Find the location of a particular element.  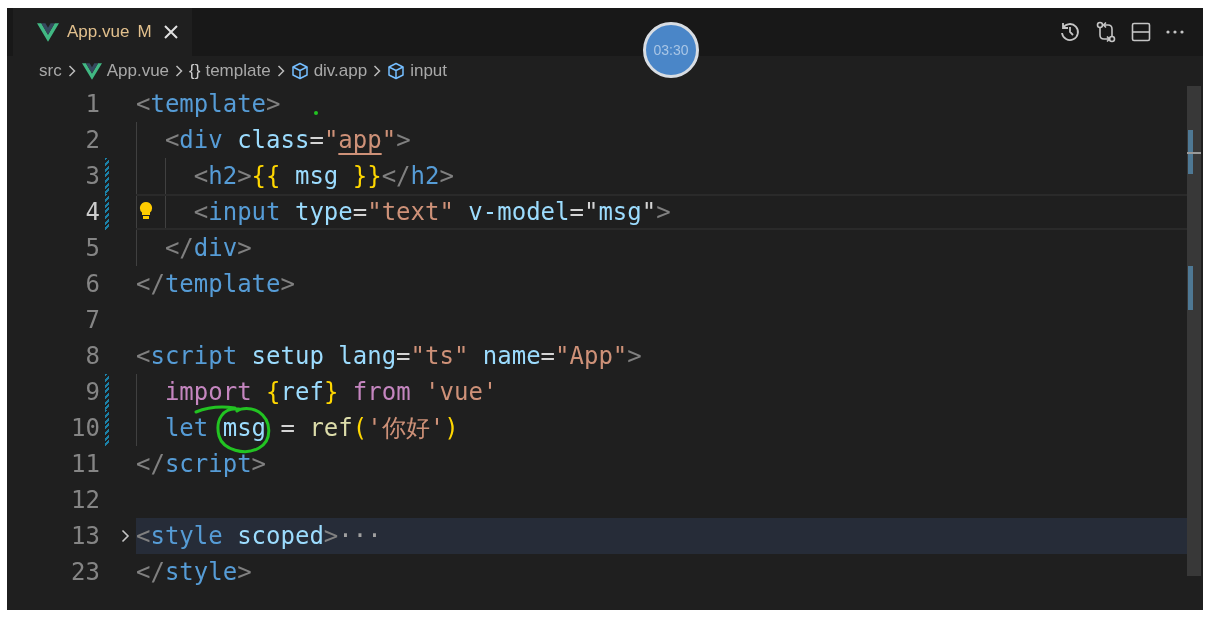

code-line: </script> is located at coordinates (201, 464).